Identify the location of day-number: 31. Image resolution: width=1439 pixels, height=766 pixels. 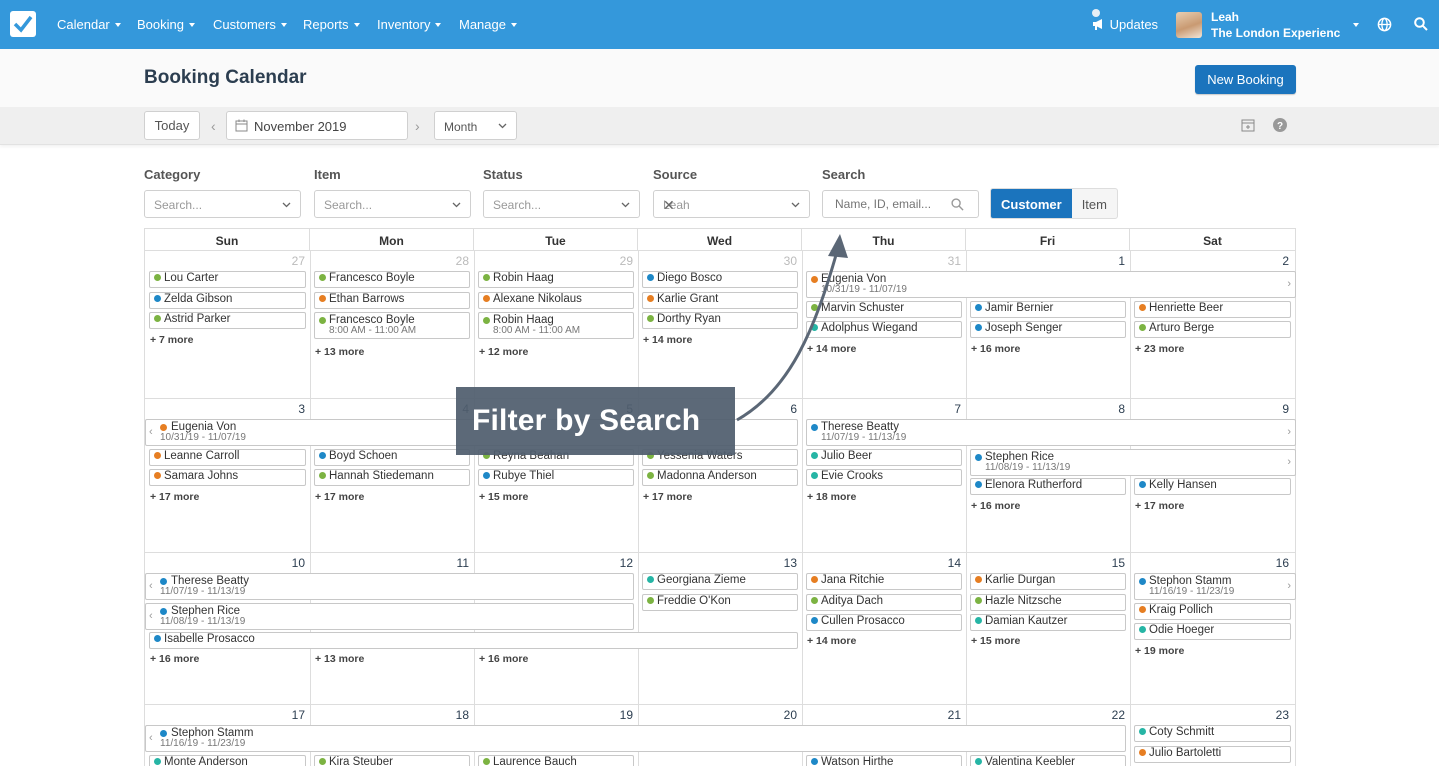
(946, 261).